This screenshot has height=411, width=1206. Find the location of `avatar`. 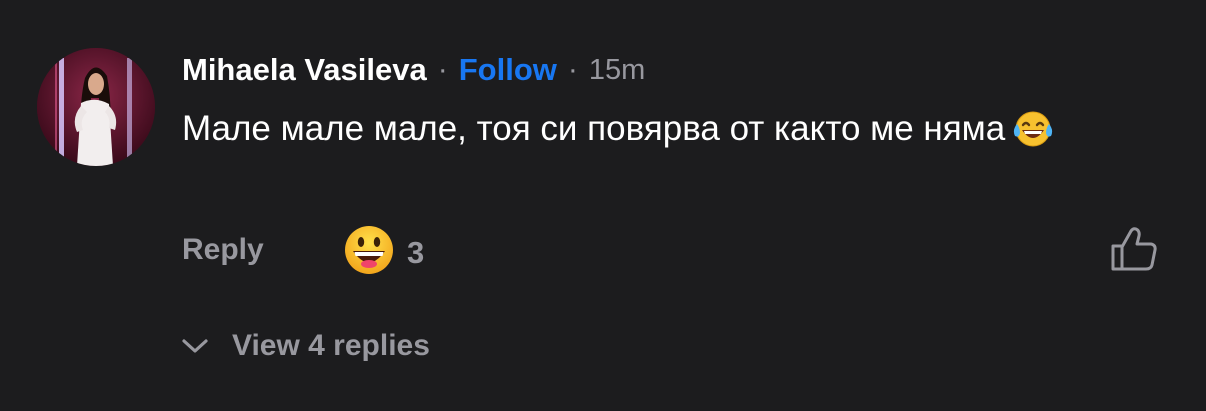

avatar is located at coordinates (96, 107).